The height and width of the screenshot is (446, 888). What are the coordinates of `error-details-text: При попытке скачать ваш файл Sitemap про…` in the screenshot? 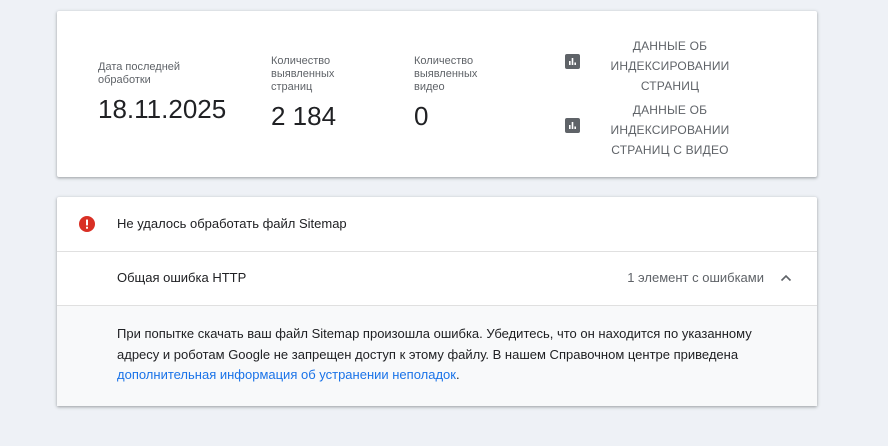 It's located at (457, 355).